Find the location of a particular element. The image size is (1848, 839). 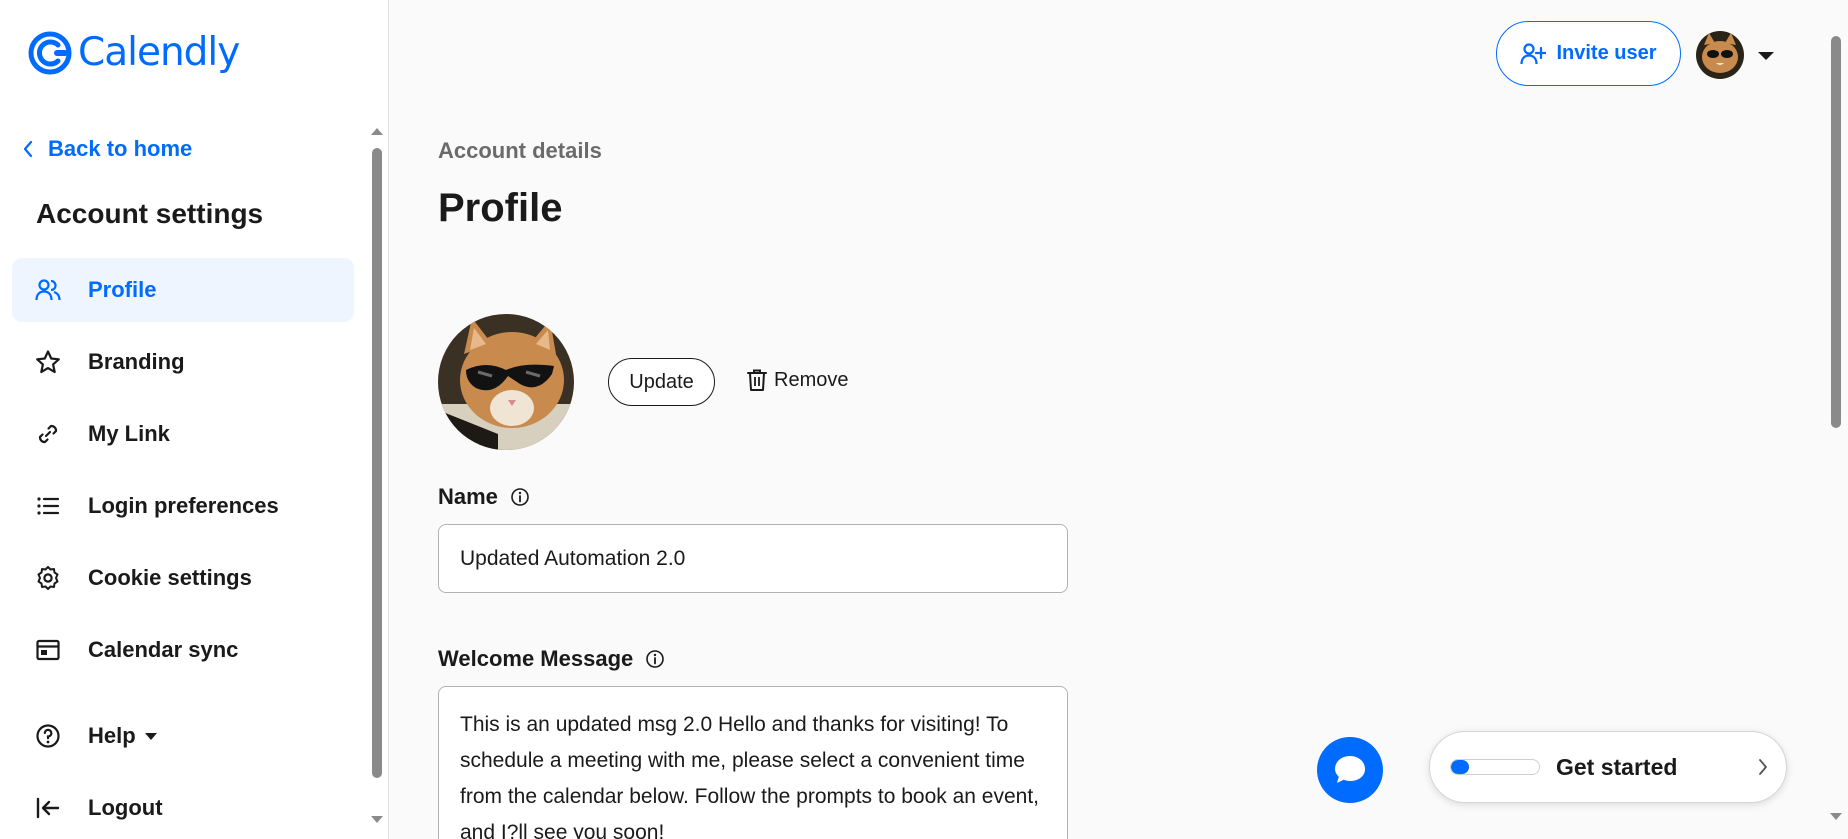

profile-photo is located at coordinates (506, 382).